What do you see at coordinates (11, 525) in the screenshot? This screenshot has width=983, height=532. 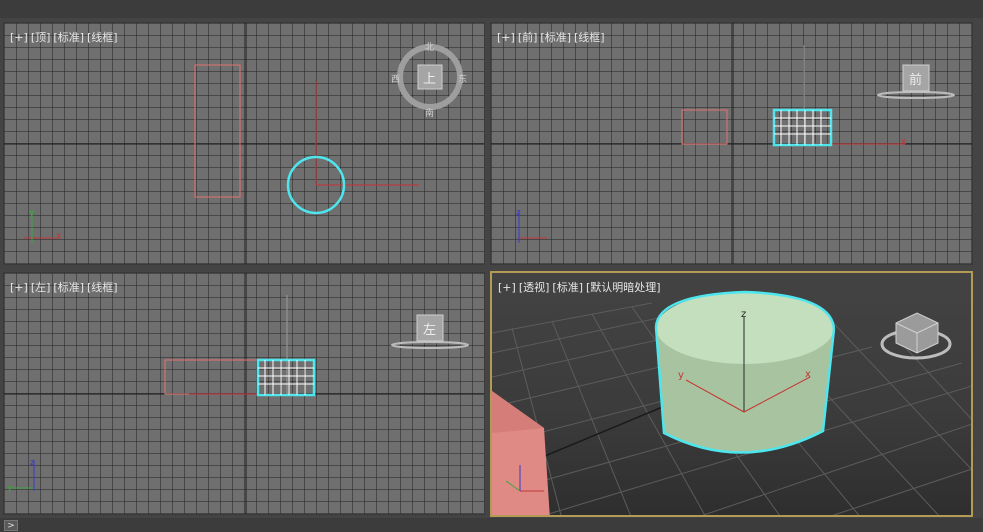 I see `expand-button: >` at bounding box center [11, 525].